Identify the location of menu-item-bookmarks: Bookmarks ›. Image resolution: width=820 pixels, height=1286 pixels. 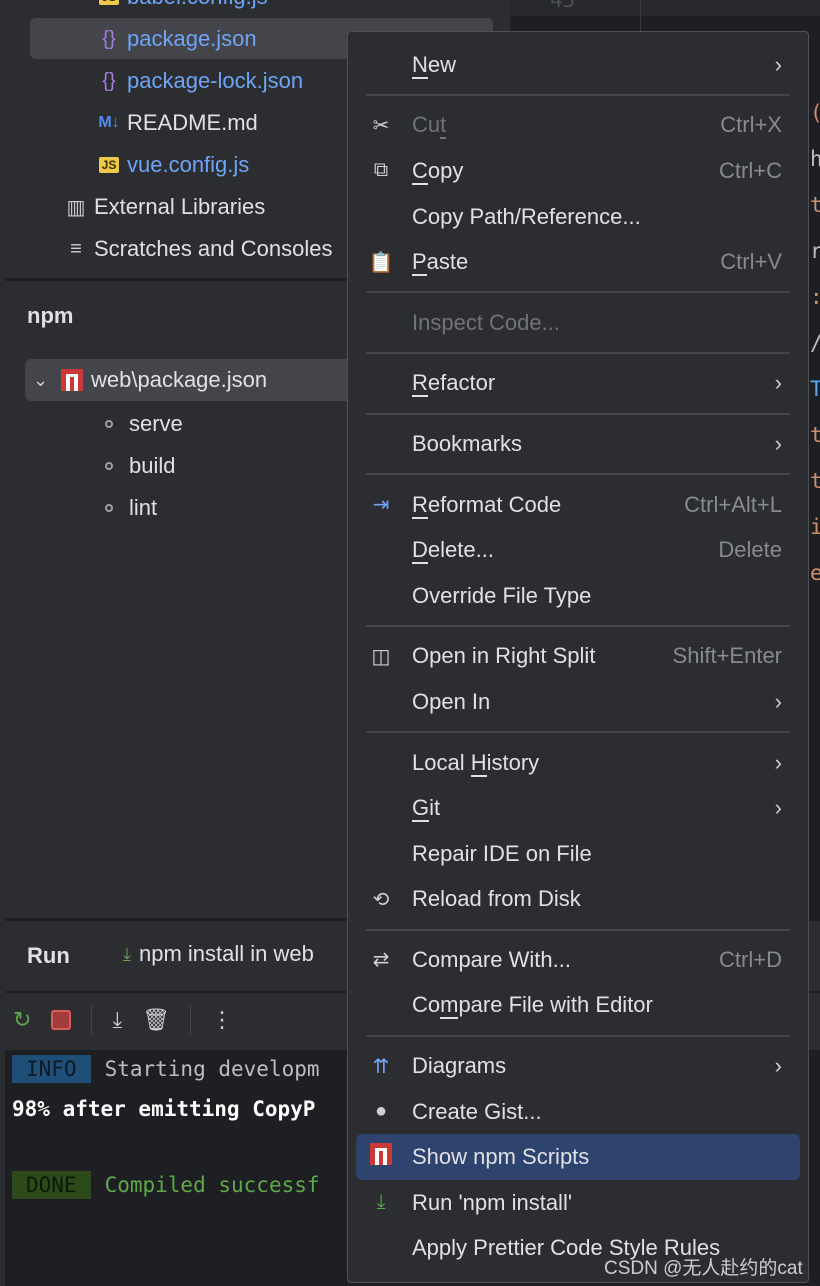
(578, 444).